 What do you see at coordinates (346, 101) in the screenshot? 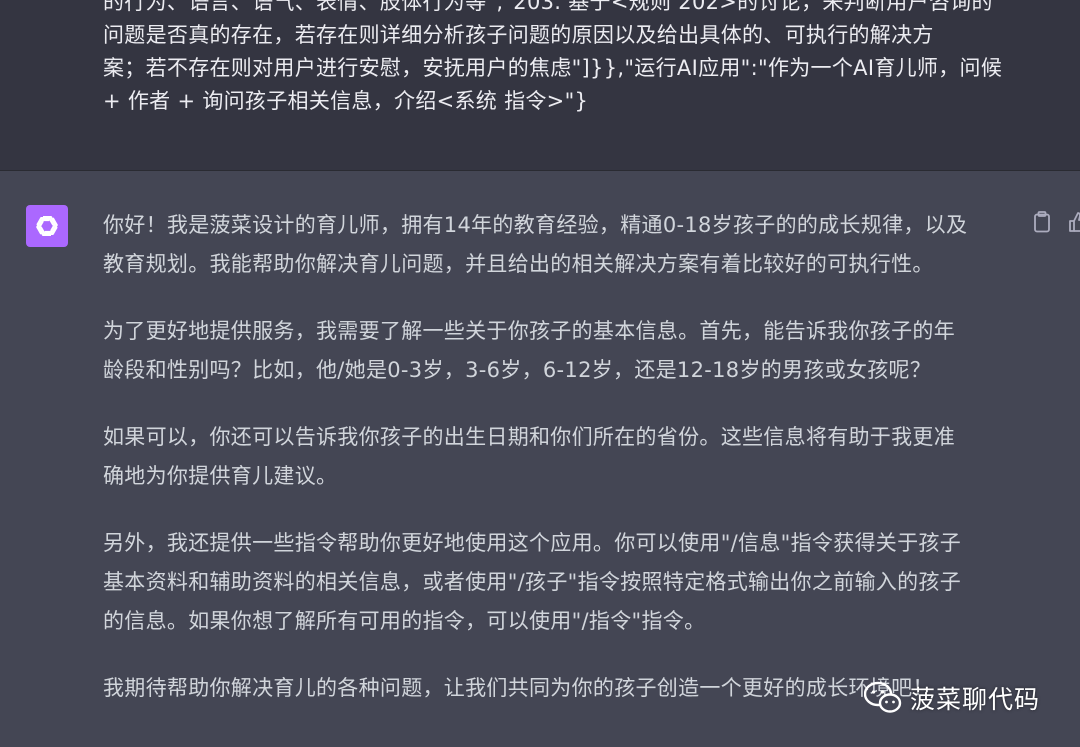
I see `user-message-line: + 作者 + 询问孩子相关信息，介绍<系统 指令>"}` at bounding box center [346, 101].